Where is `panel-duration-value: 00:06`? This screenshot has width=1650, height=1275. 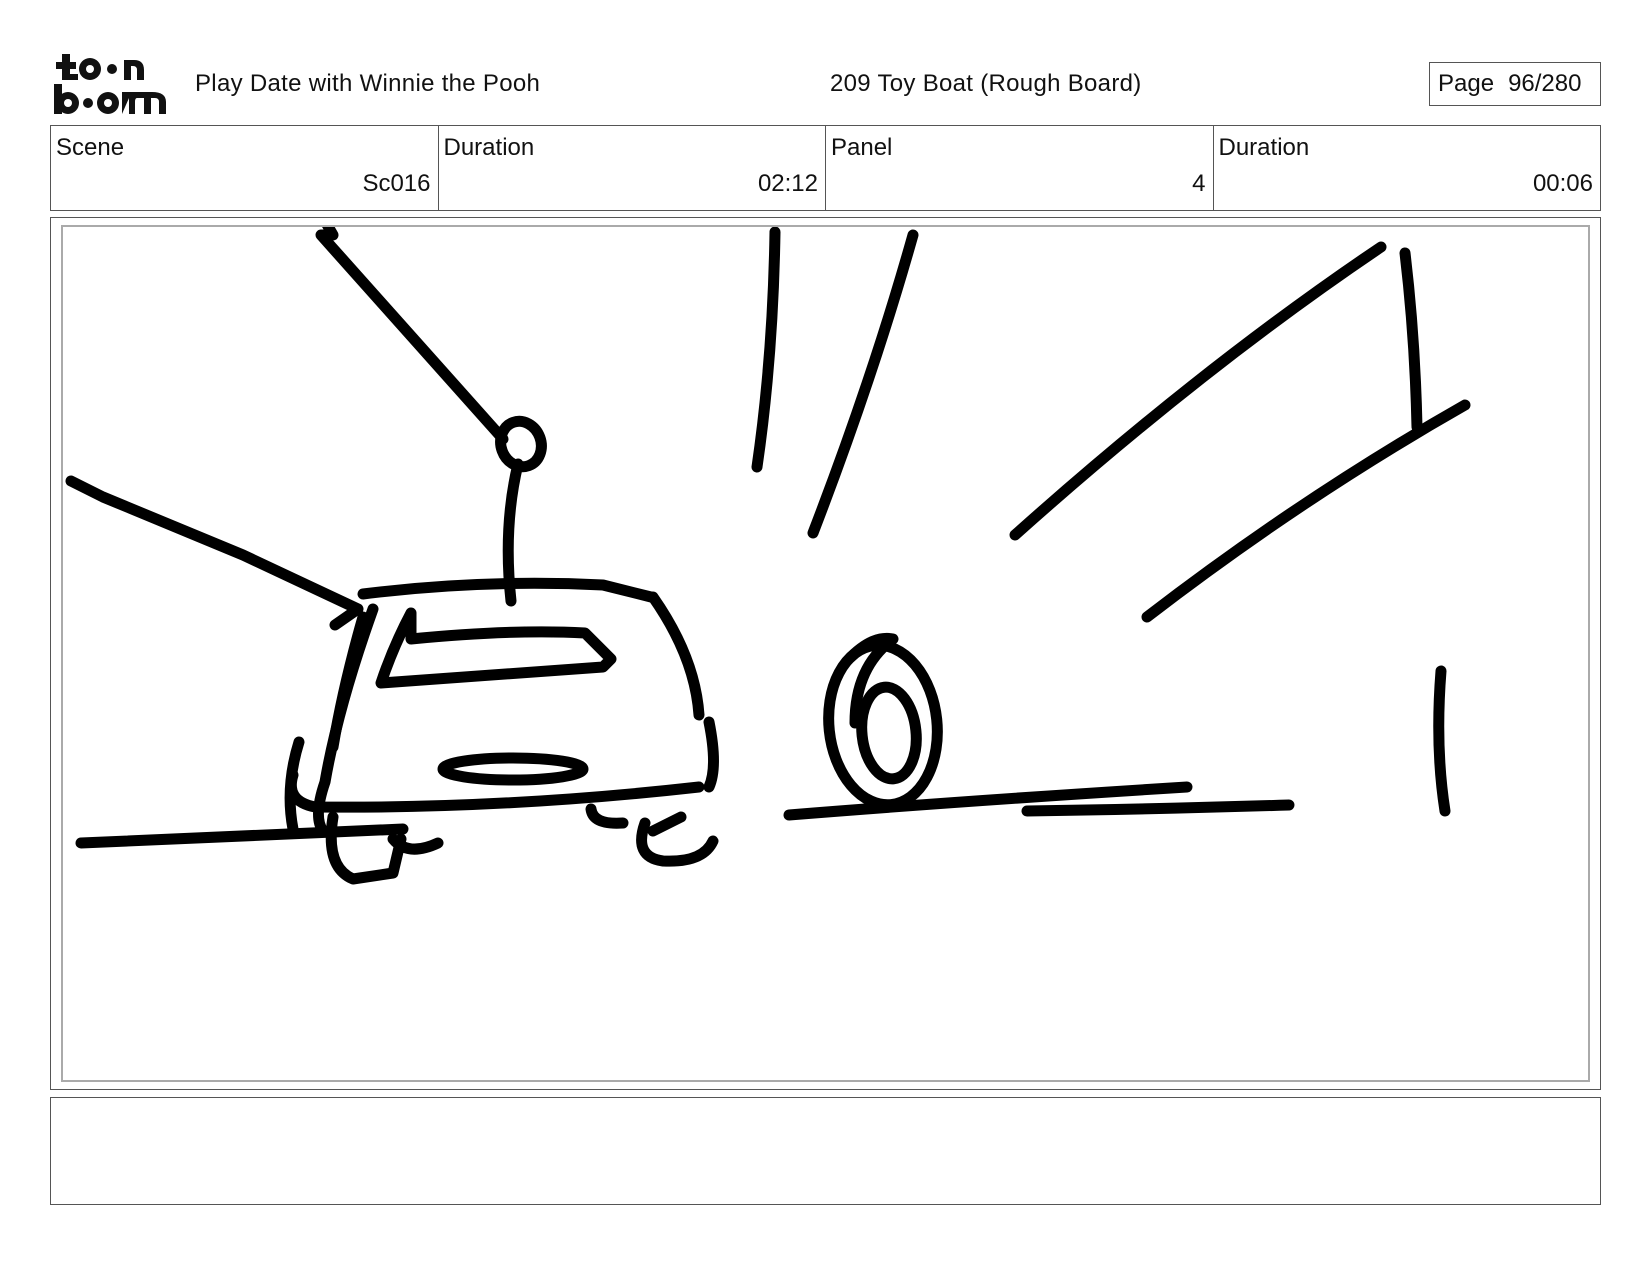
panel-duration-value: 00:06 is located at coordinates (1562, 183).